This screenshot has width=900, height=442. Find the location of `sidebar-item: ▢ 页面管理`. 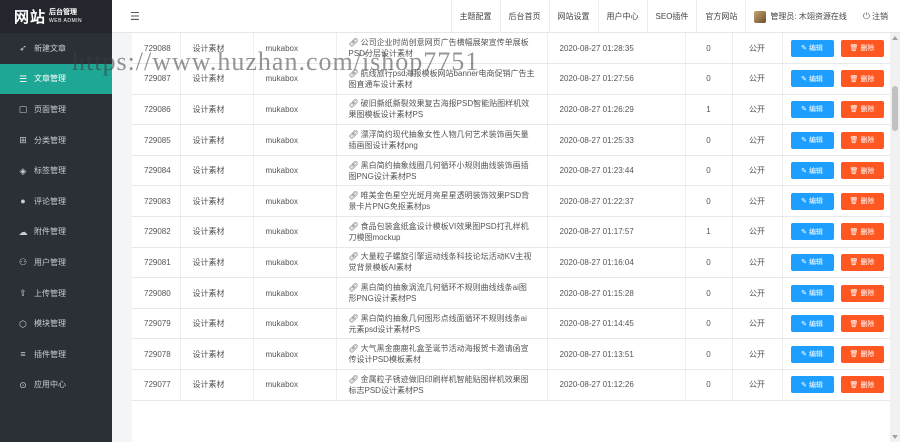

sidebar-item: ▢ 页面管理 is located at coordinates (56, 109).